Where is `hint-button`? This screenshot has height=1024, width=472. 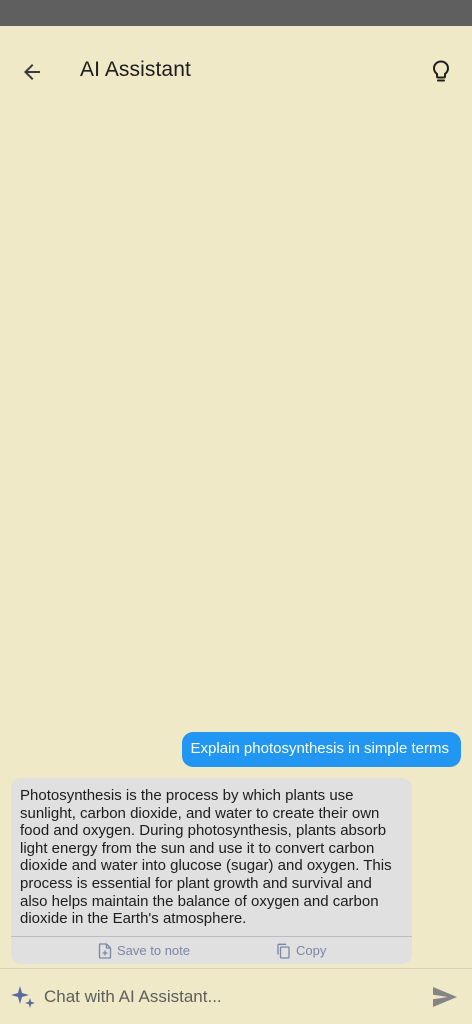
hint-button is located at coordinates (441, 72).